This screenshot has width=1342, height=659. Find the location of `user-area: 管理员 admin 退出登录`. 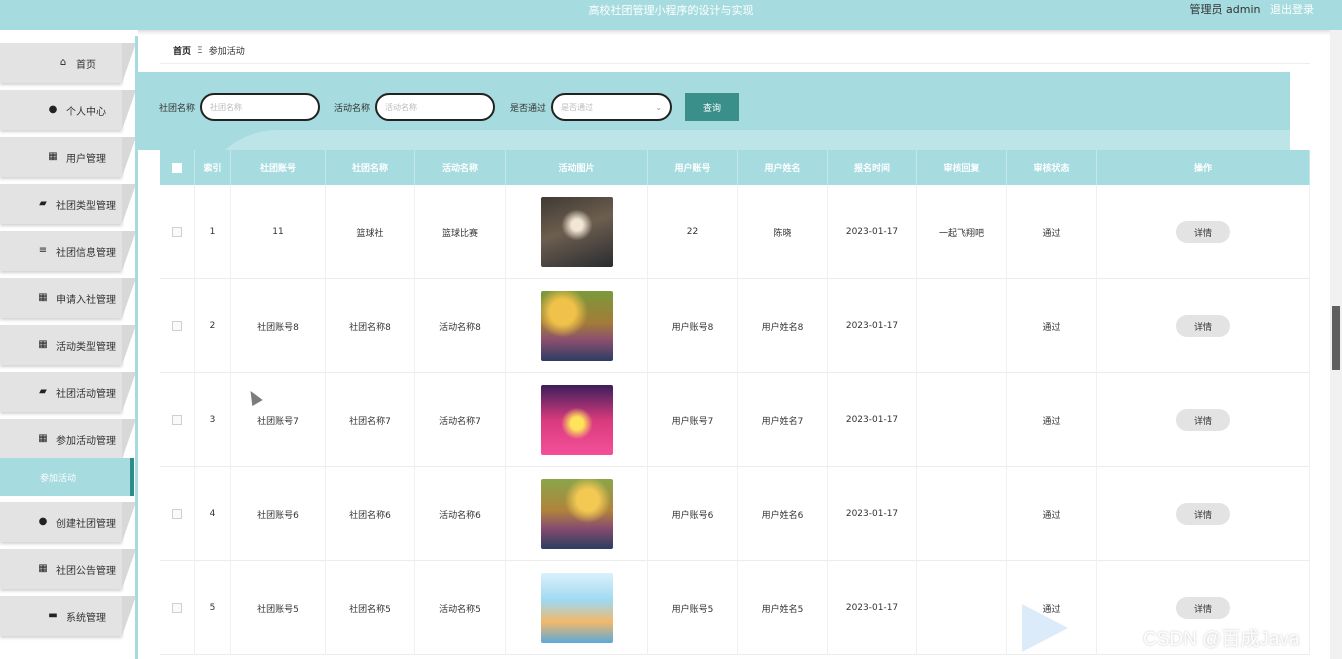

user-area: 管理员 admin 退出登录 is located at coordinates (1252, 9).